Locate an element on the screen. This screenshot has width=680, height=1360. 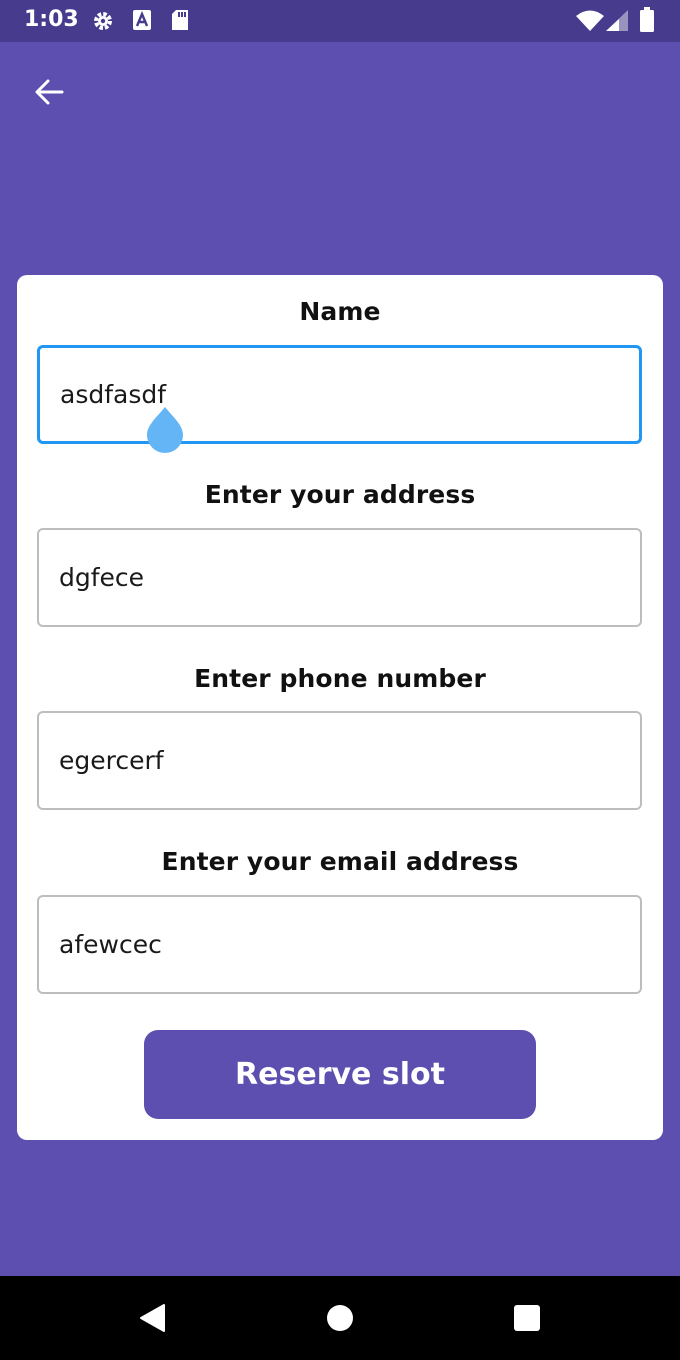
recents-square-icon is located at coordinates (527, 1318).